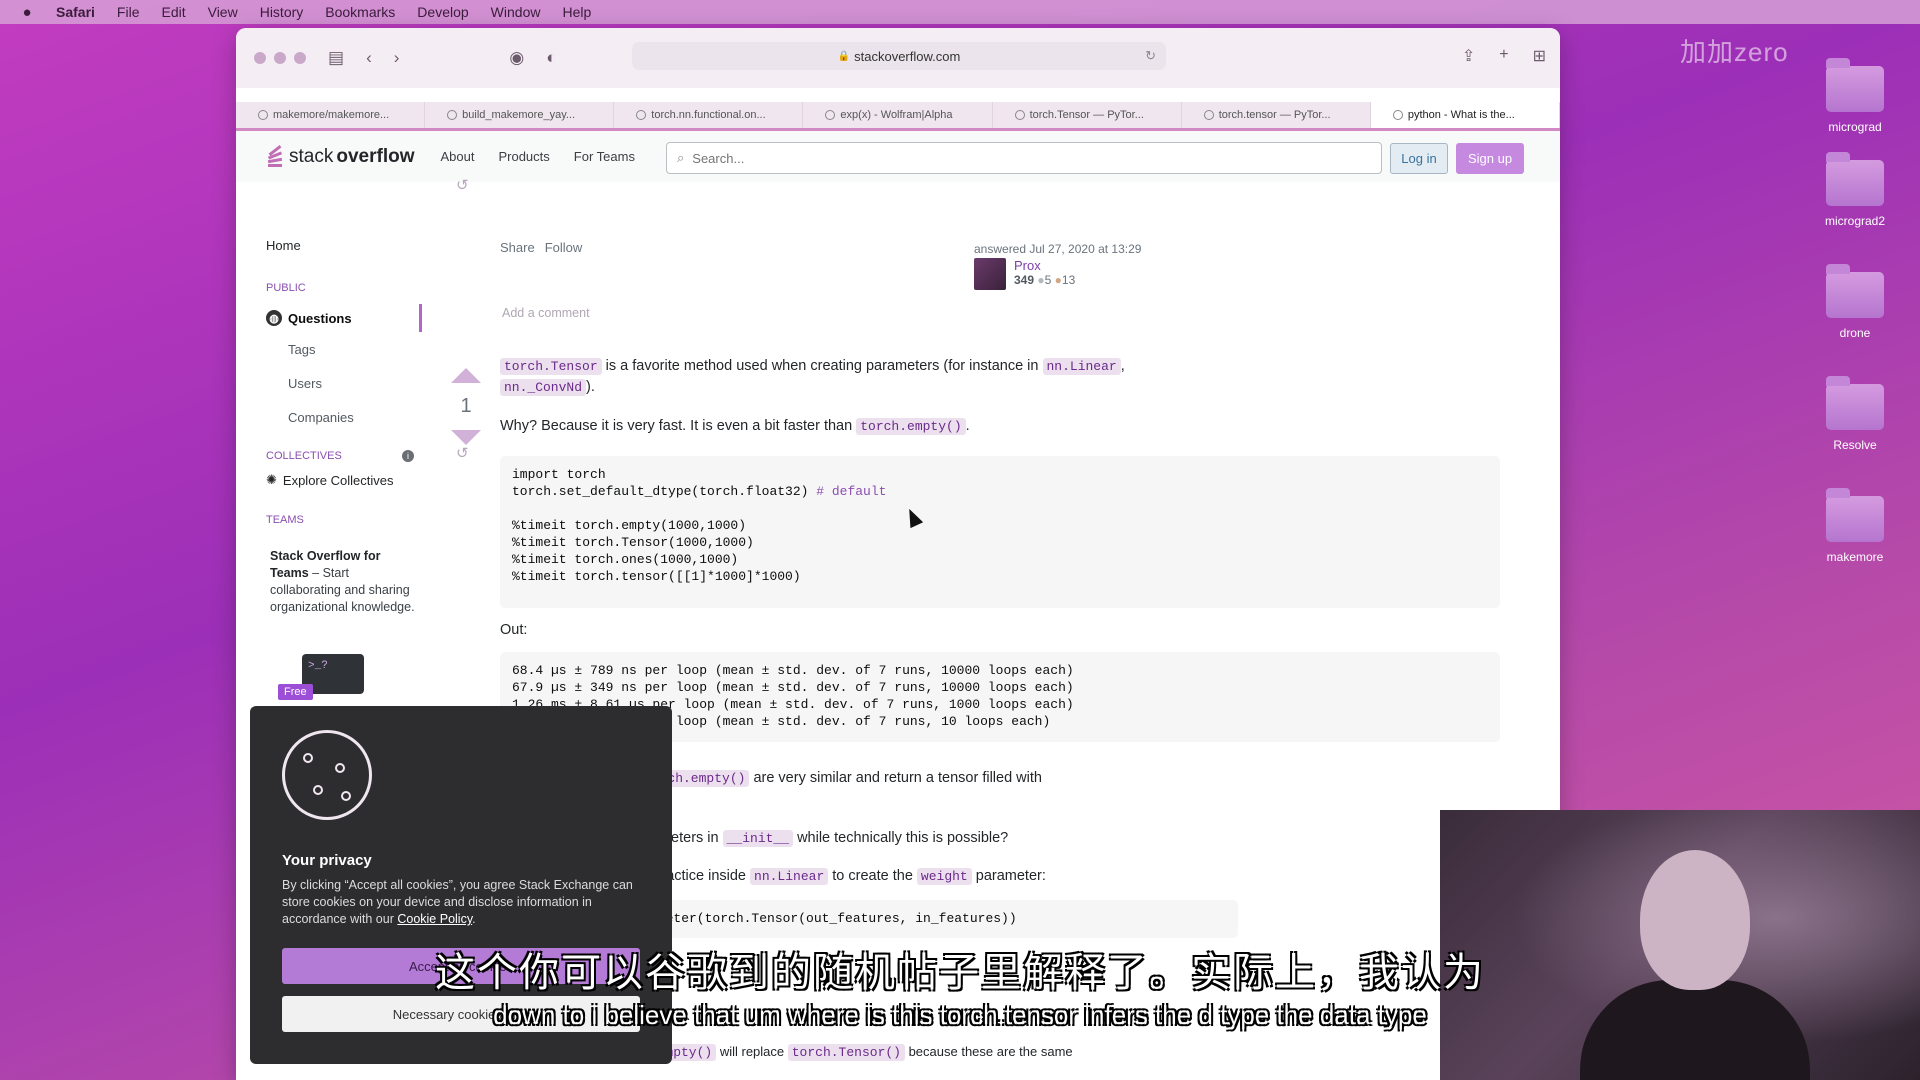  I want to click on desktop-folder-micrograd: micrograd, so click(1855, 96).